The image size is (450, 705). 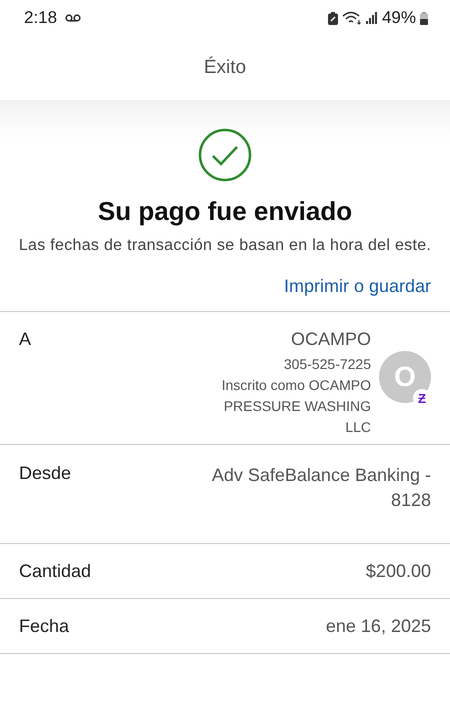 I want to click on signal-icon, so click(x=372, y=18).